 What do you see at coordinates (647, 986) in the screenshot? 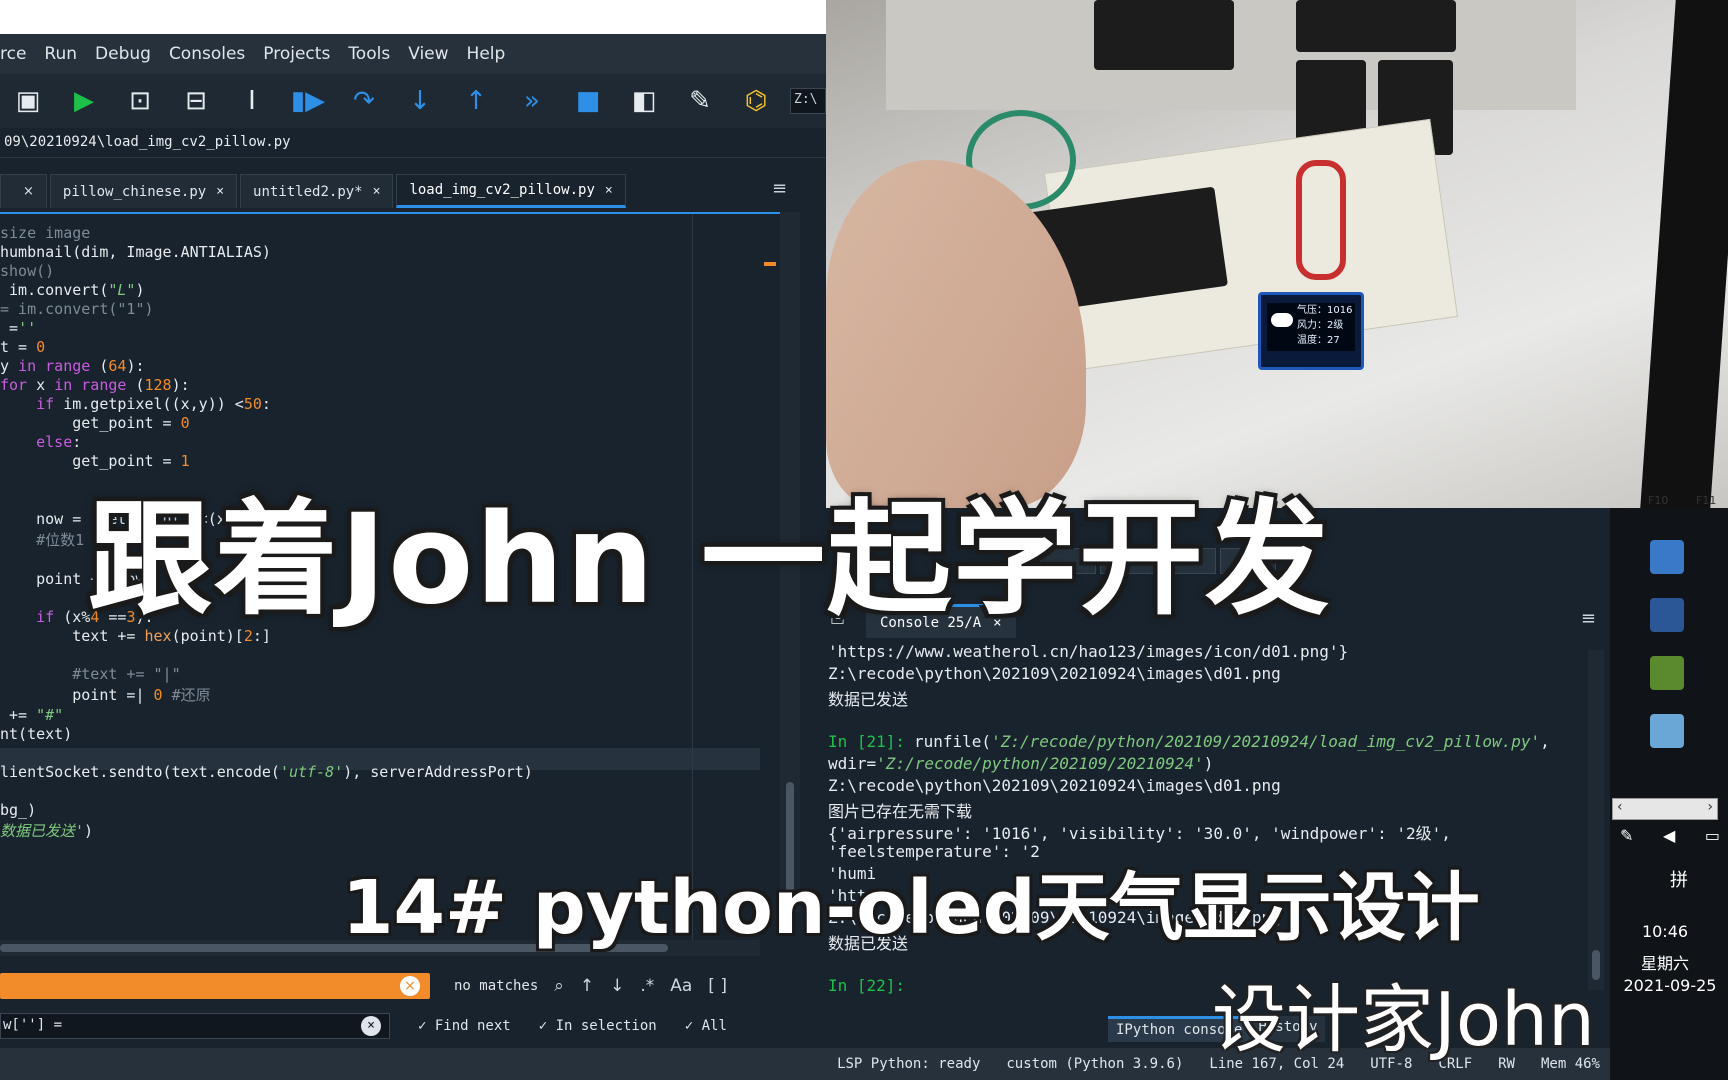
I see `regex-icon: .*` at bounding box center [647, 986].